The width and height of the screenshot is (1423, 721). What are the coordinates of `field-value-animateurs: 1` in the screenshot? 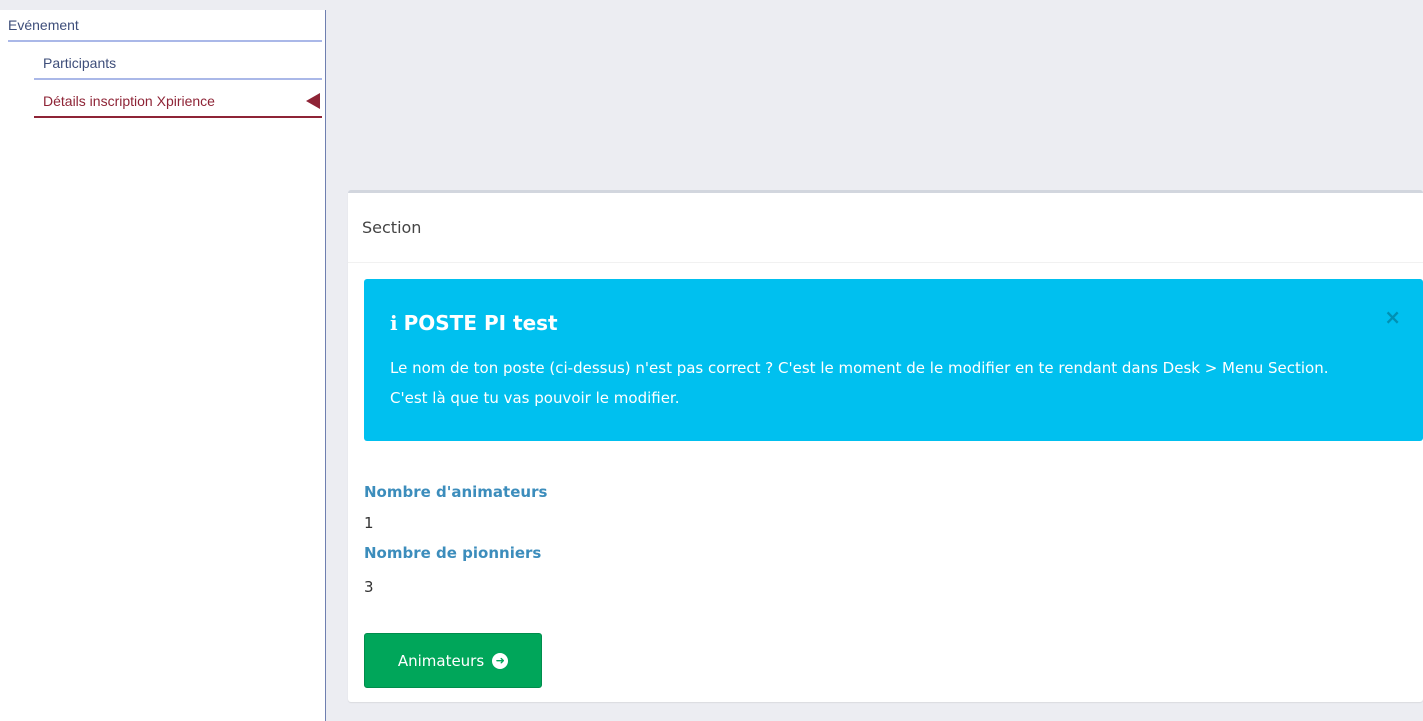 It's located at (369, 523).